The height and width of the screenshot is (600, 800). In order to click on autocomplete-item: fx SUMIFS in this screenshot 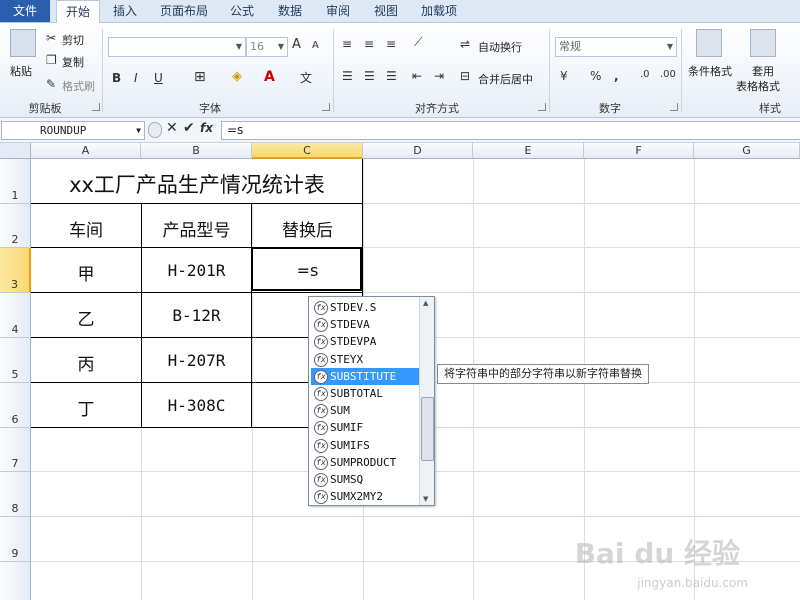, I will do `click(365, 445)`.